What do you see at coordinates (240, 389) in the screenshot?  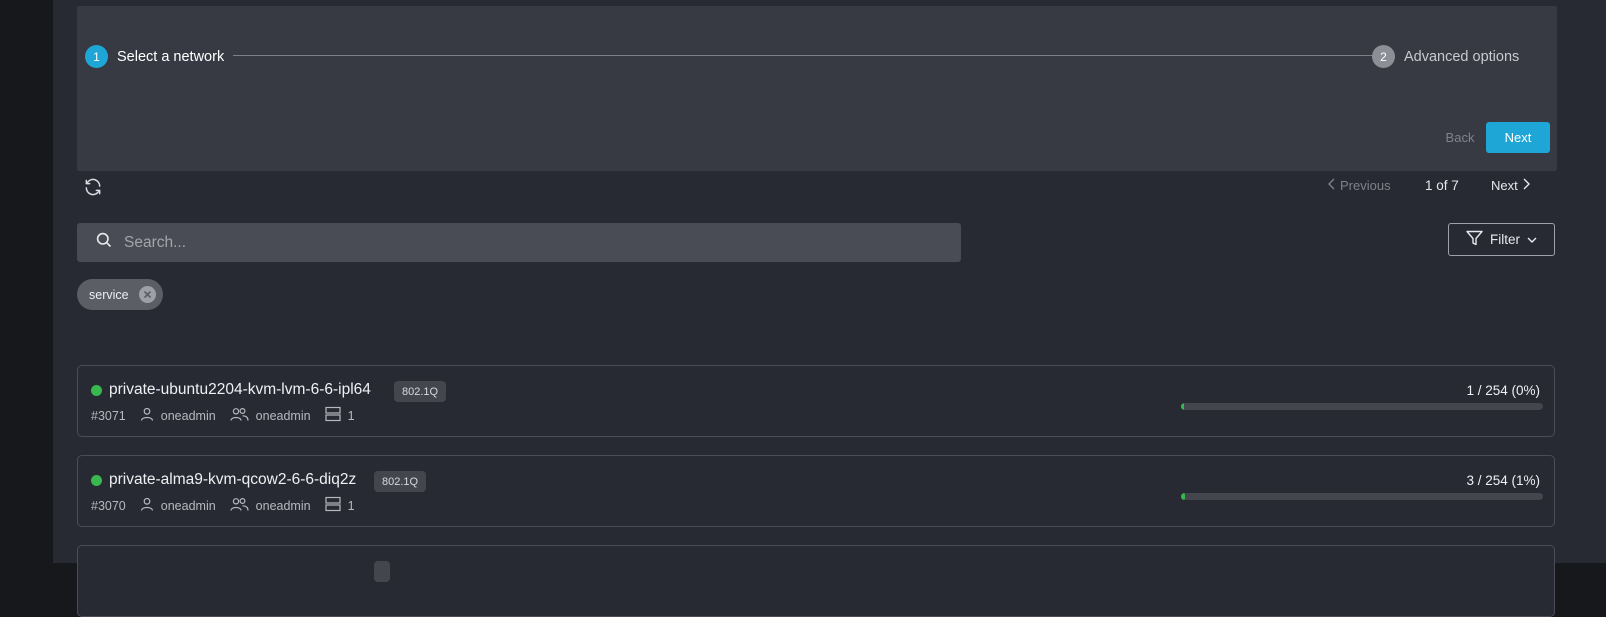 I see `network-name: private-ubuntu2204-kvm-lvm-6-6-ipl64` at bounding box center [240, 389].